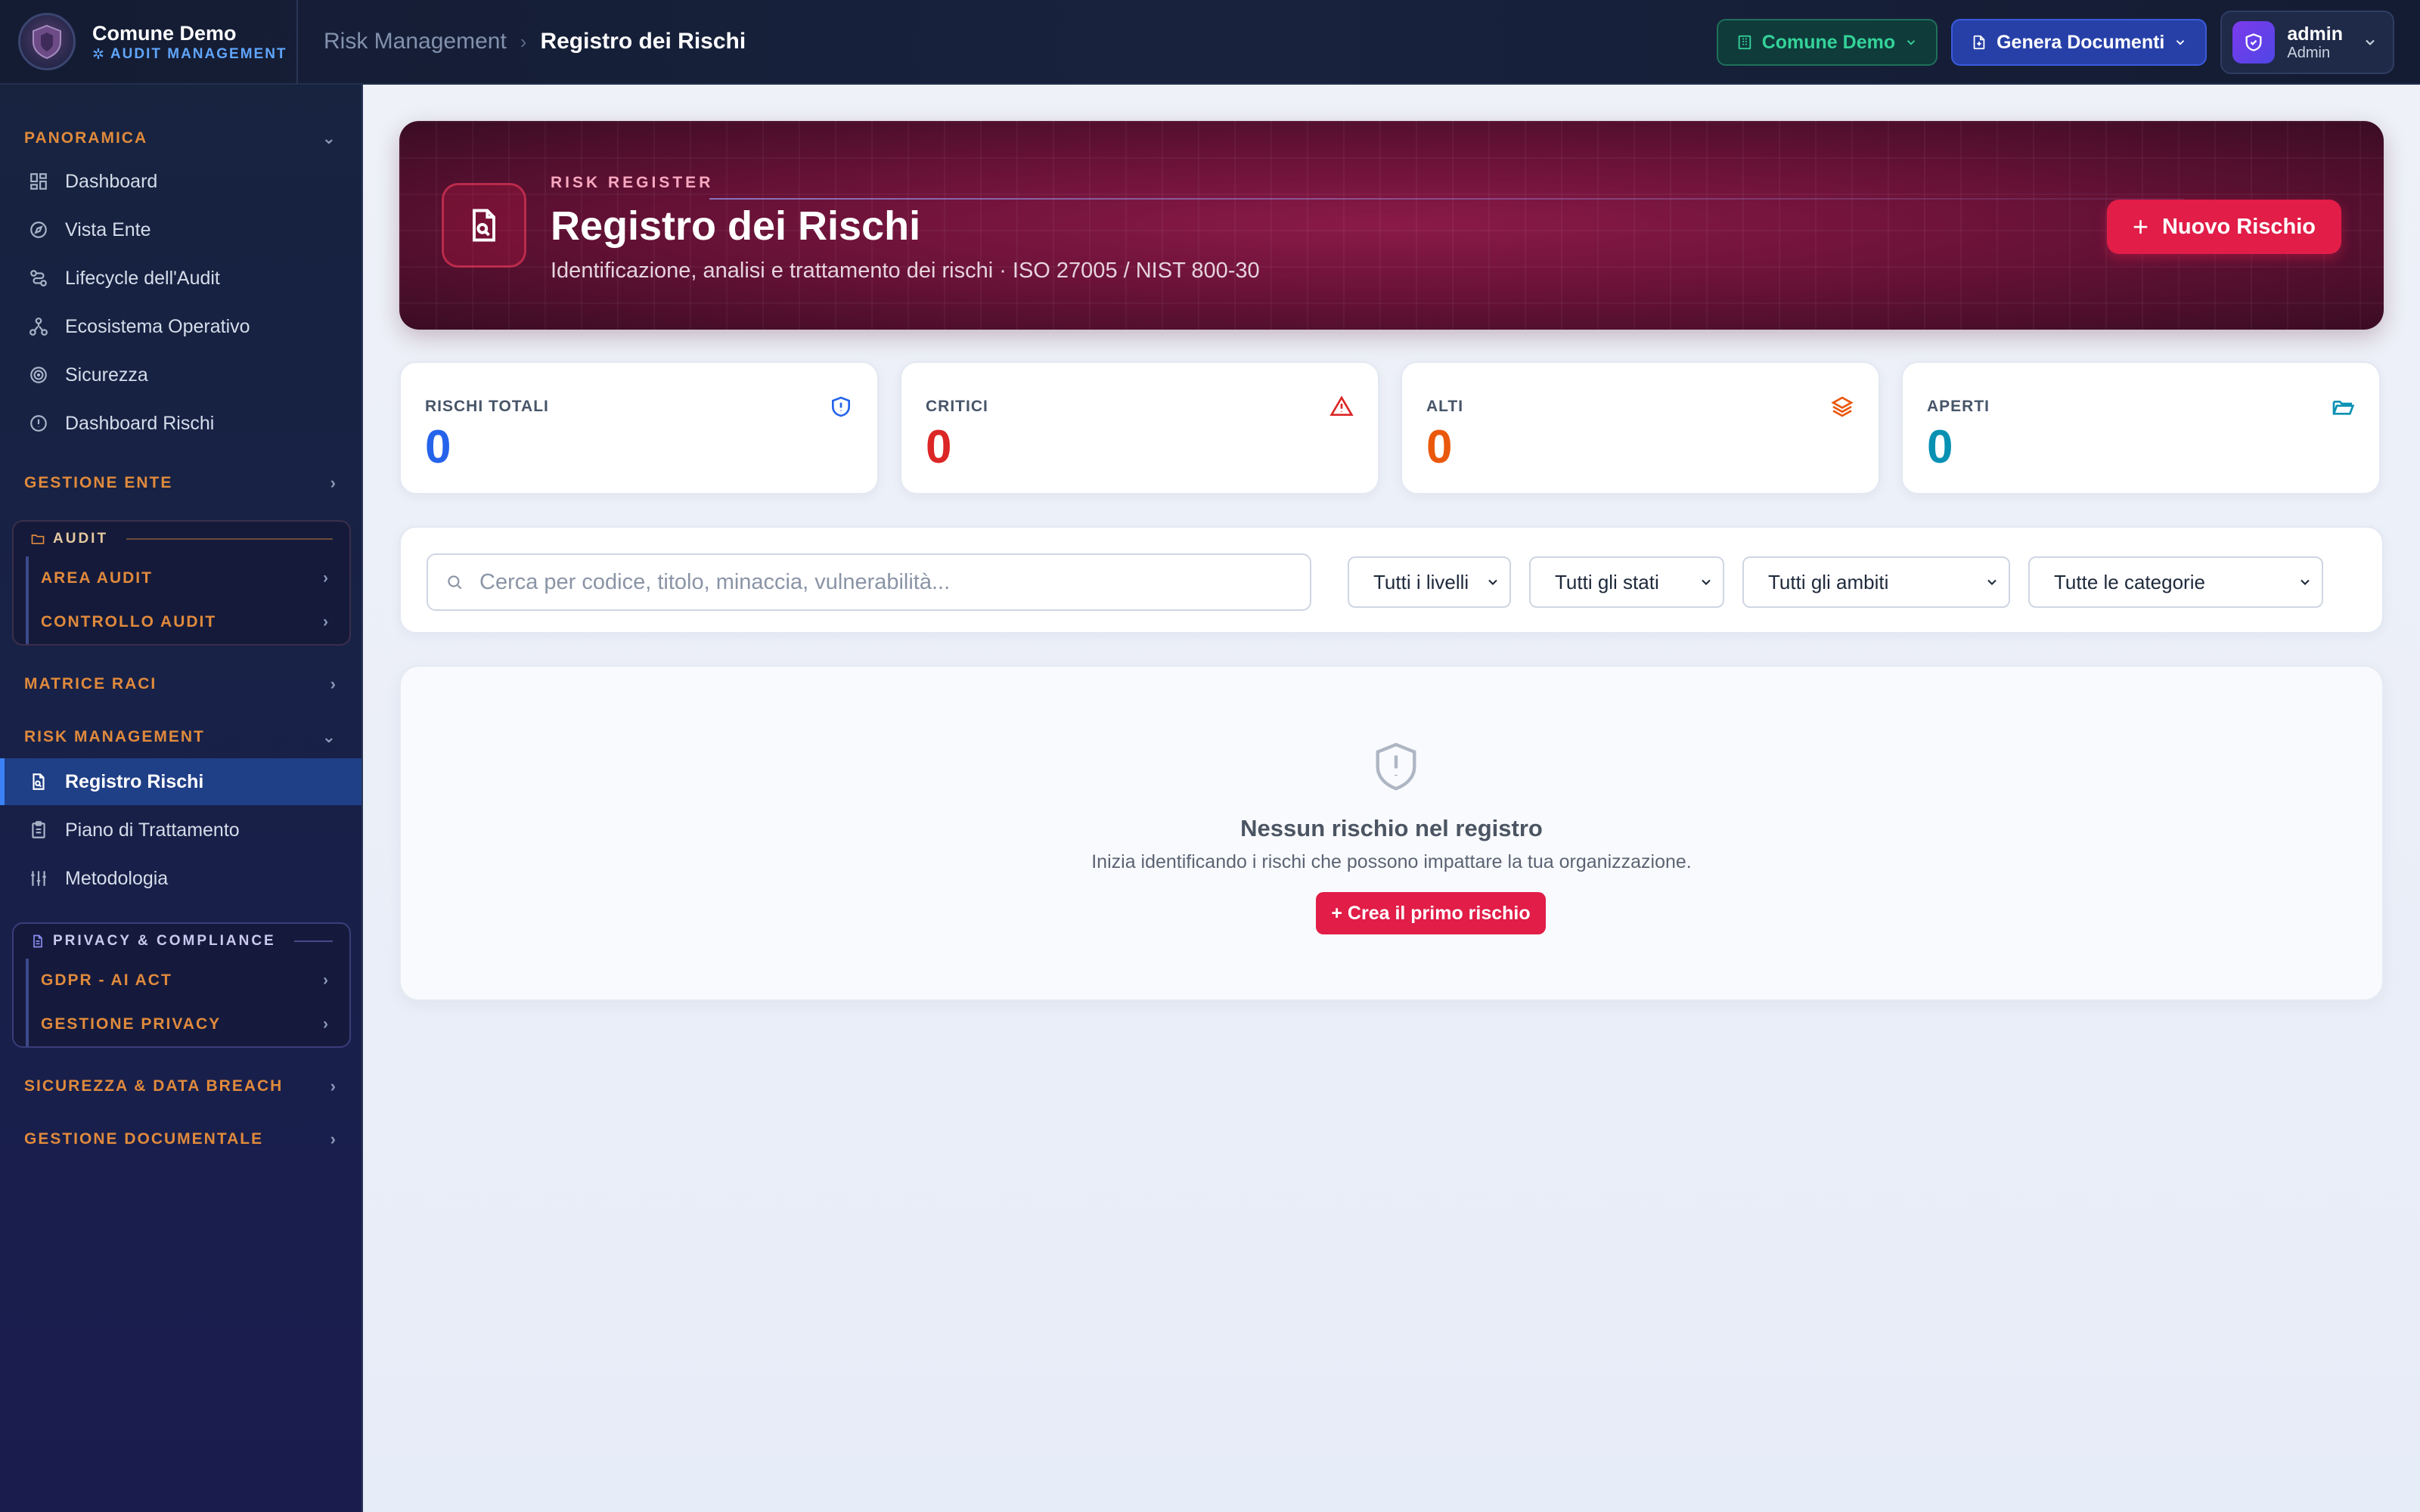 This screenshot has width=2420, height=1512. I want to click on user-menu: admin Admin, so click(2307, 42).